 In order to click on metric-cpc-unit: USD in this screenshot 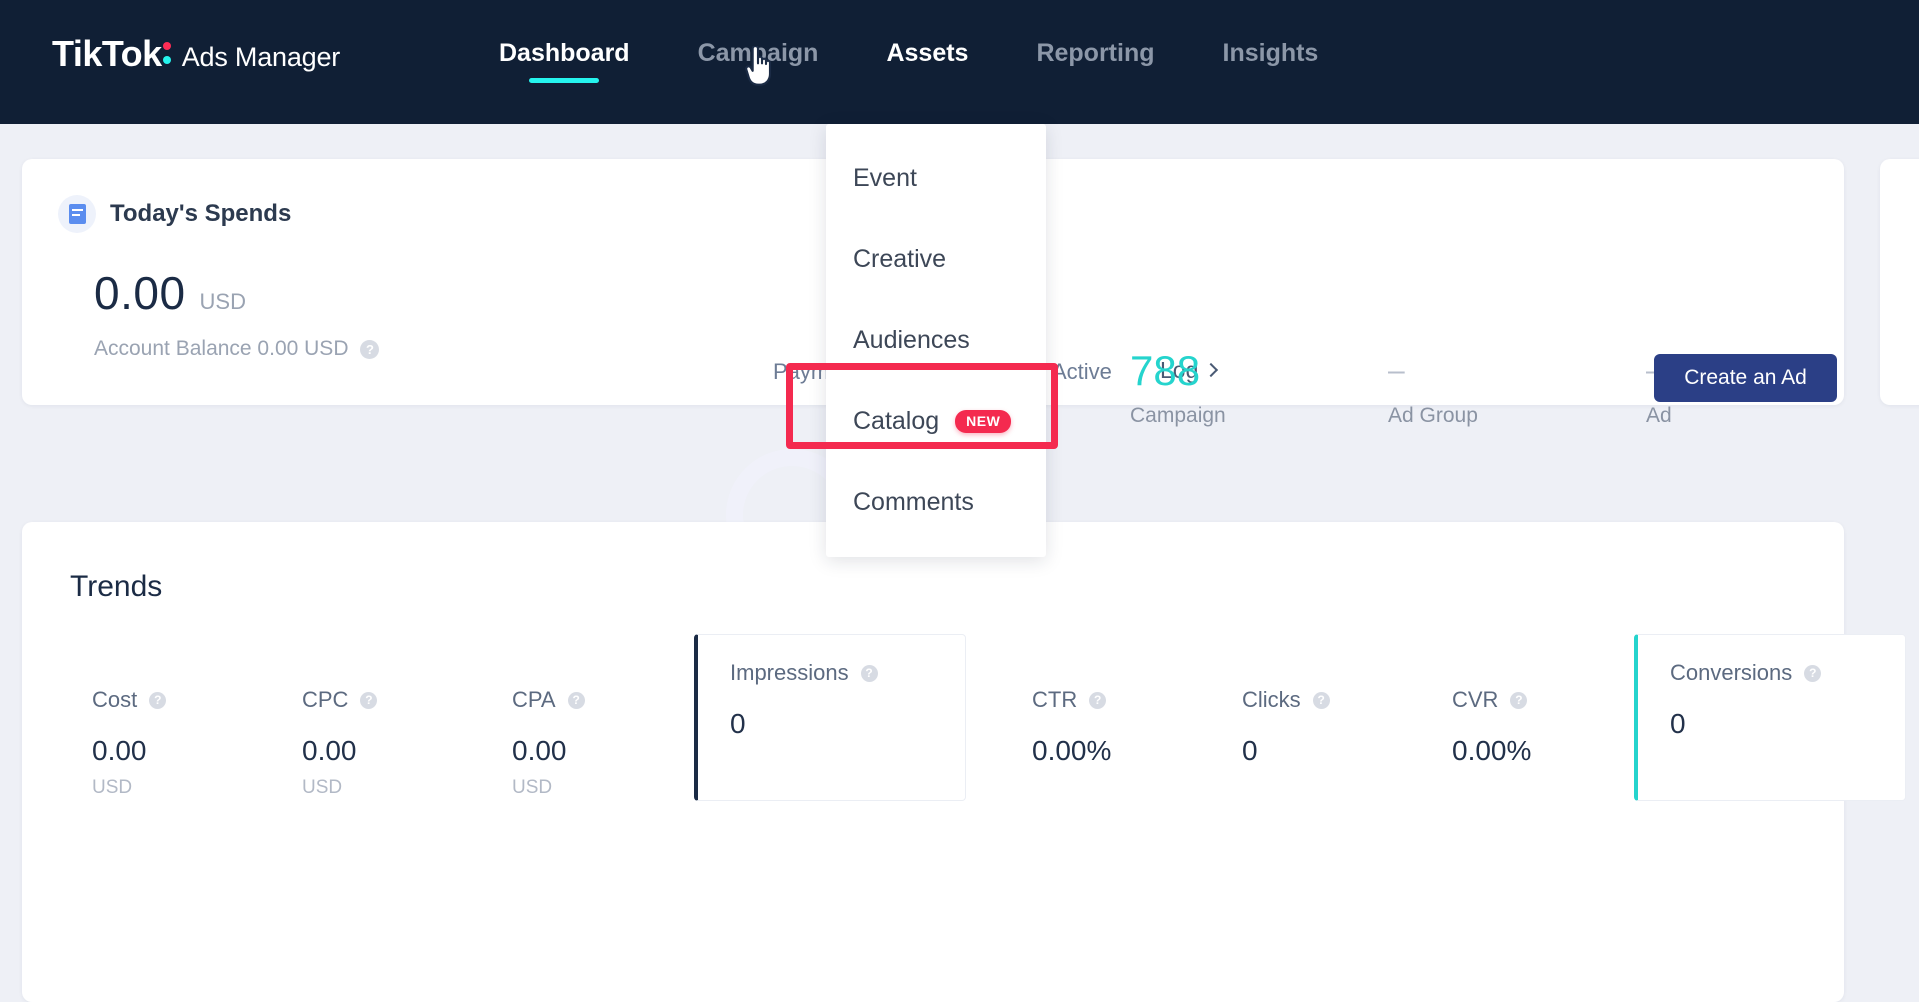, I will do `click(322, 787)`.